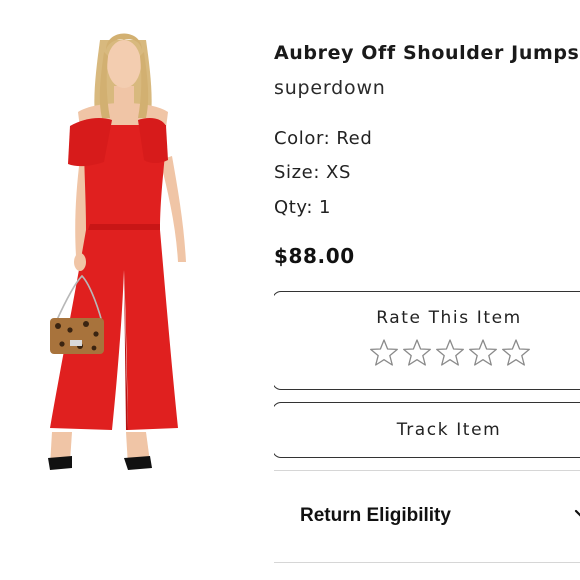 The image size is (580, 580). Describe the element at coordinates (427, 562) in the screenshot. I see `divider` at that location.